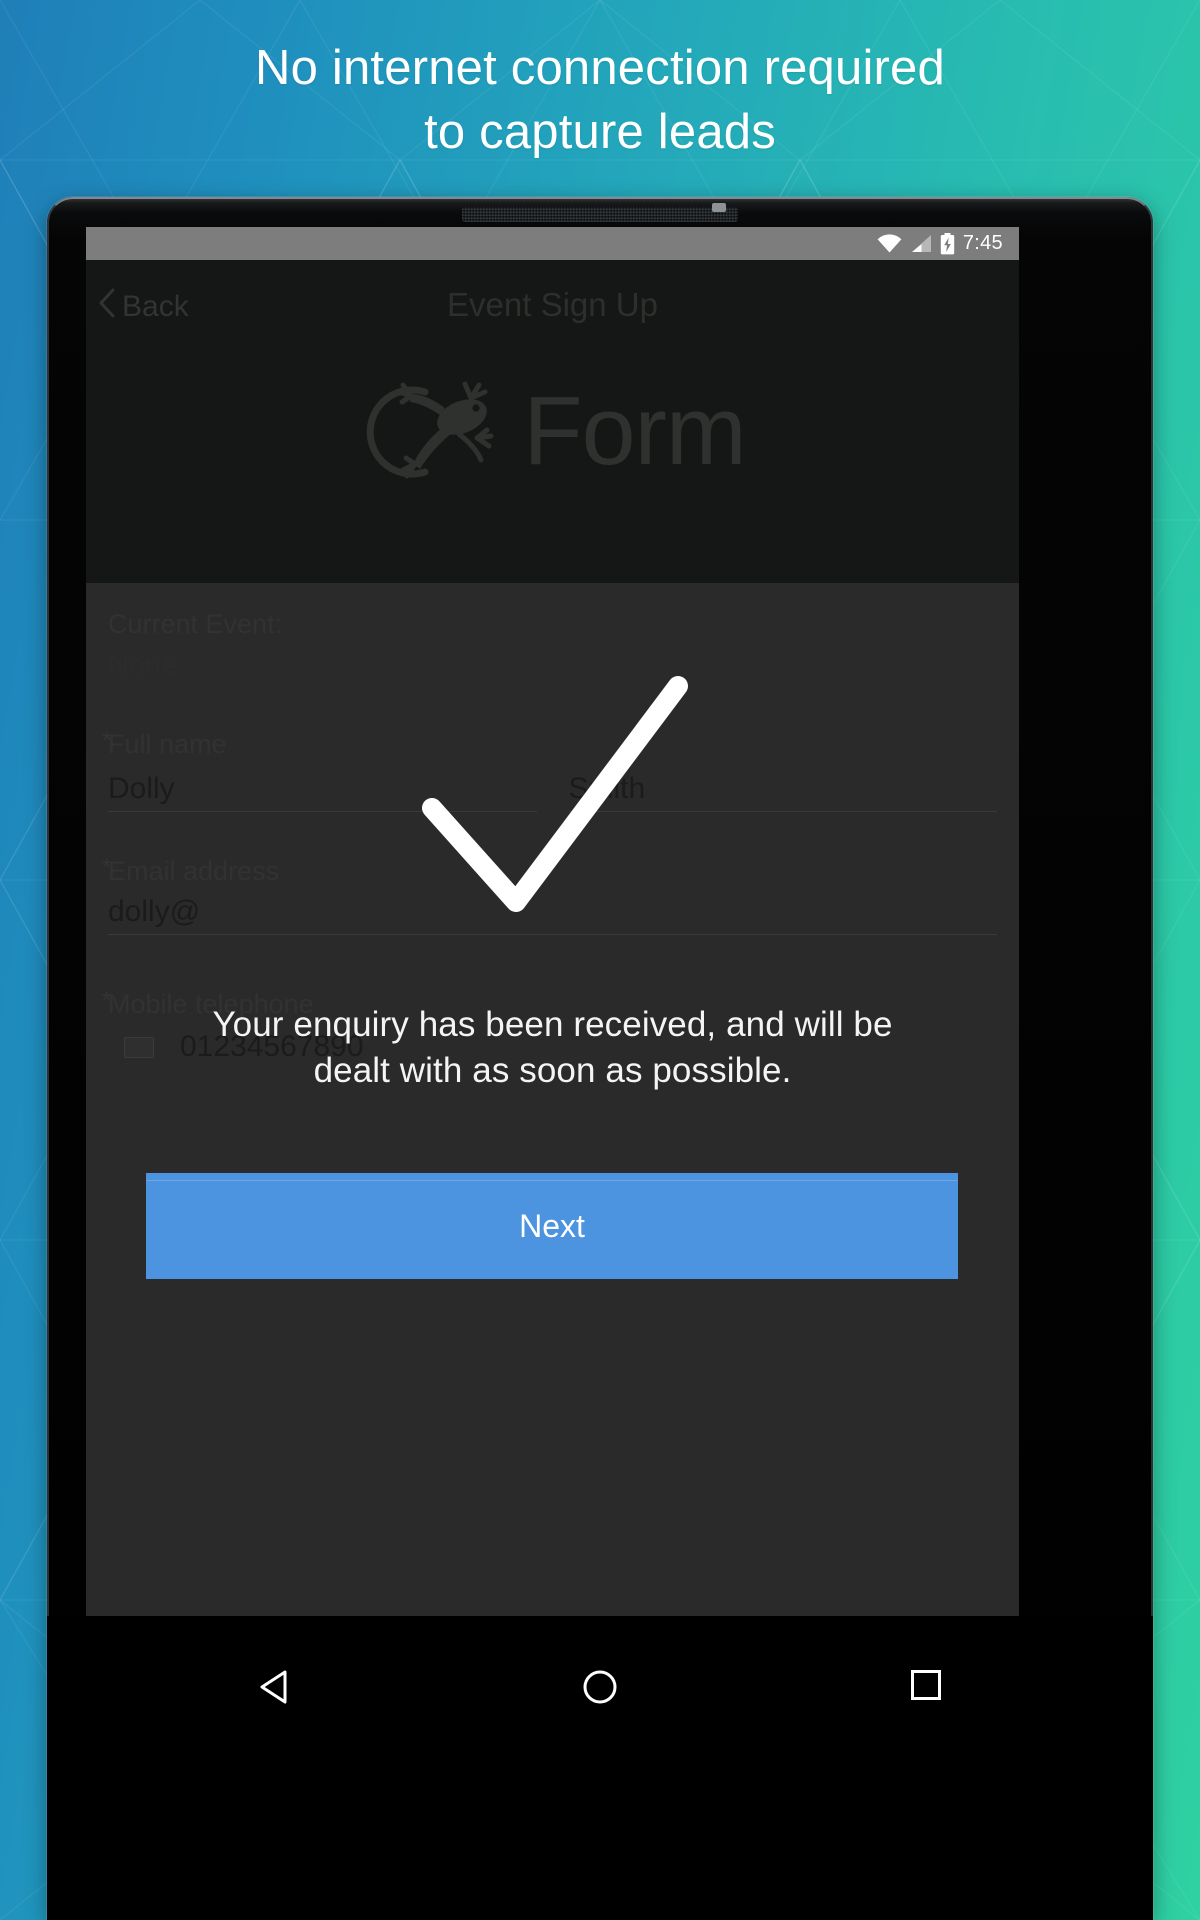 The width and height of the screenshot is (1200, 1920). Describe the element at coordinates (600, 1689) in the screenshot. I see `circle-home-icon` at that location.